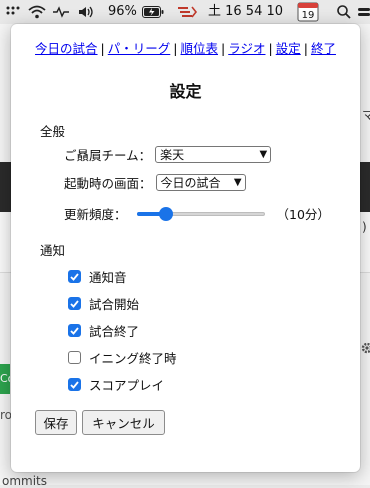 This screenshot has width=370, height=488. I want to click on notify-game-start-checkbox-row: 試合開始, so click(103, 303).